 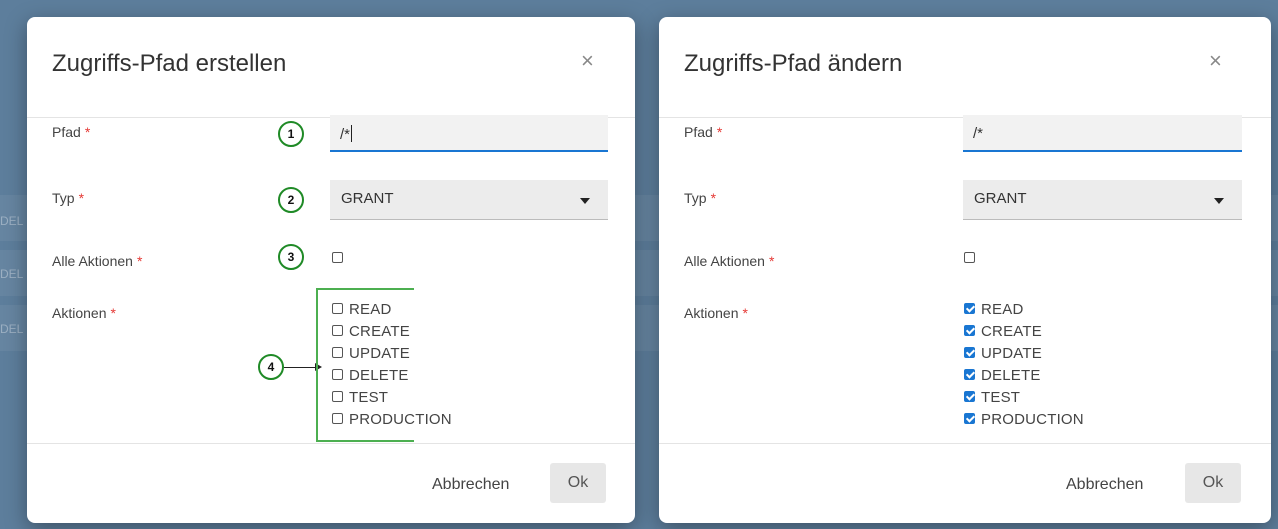 What do you see at coordinates (1032, 419) in the screenshot?
I see `action-label: PRODUCTION` at bounding box center [1032, 419].